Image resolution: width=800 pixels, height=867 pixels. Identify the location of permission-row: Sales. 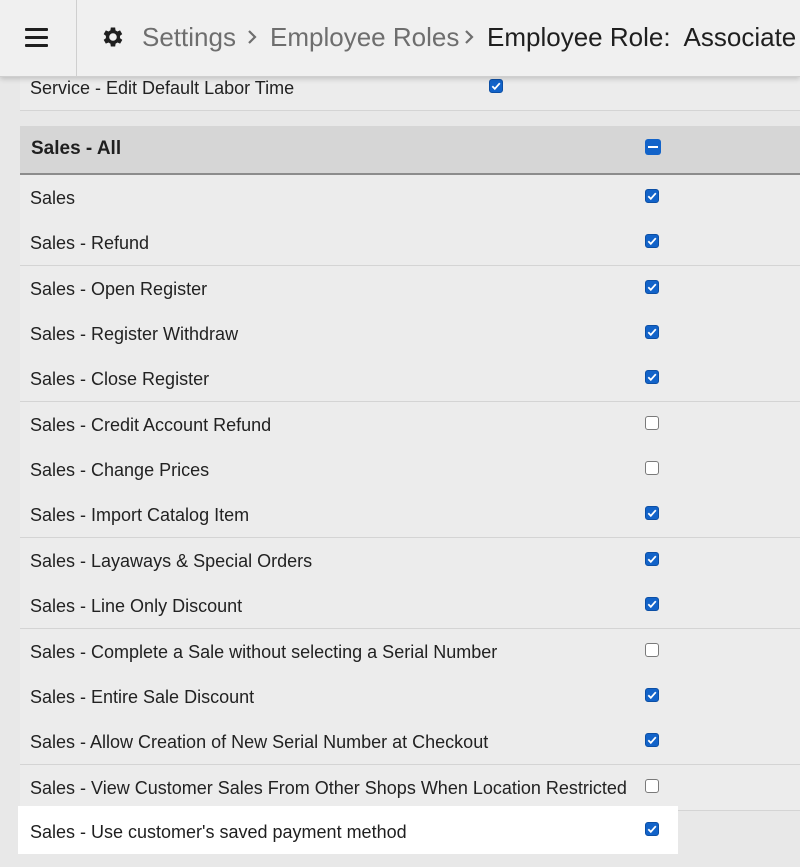
(410, 198).